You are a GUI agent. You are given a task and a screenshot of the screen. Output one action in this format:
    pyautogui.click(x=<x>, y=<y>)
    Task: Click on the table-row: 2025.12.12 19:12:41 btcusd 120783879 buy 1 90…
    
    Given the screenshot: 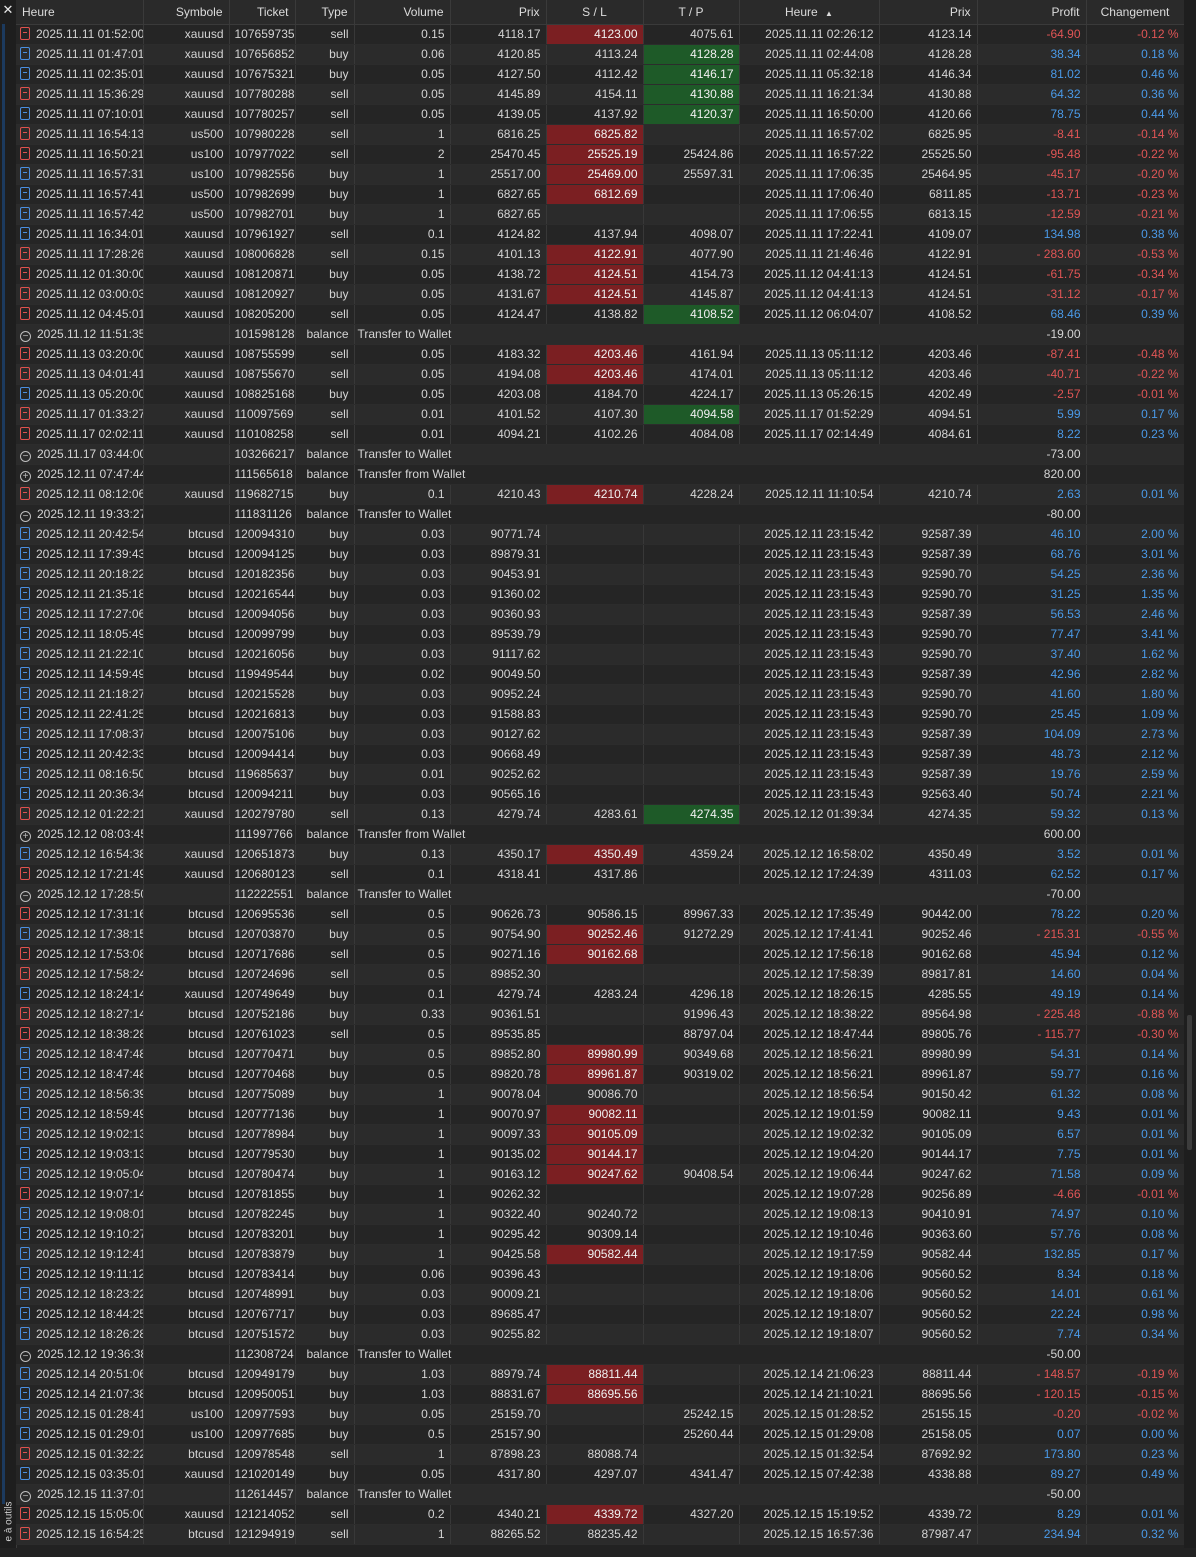 What is the action you would take?
    pyautogui.click(x=600, y=1254)
    